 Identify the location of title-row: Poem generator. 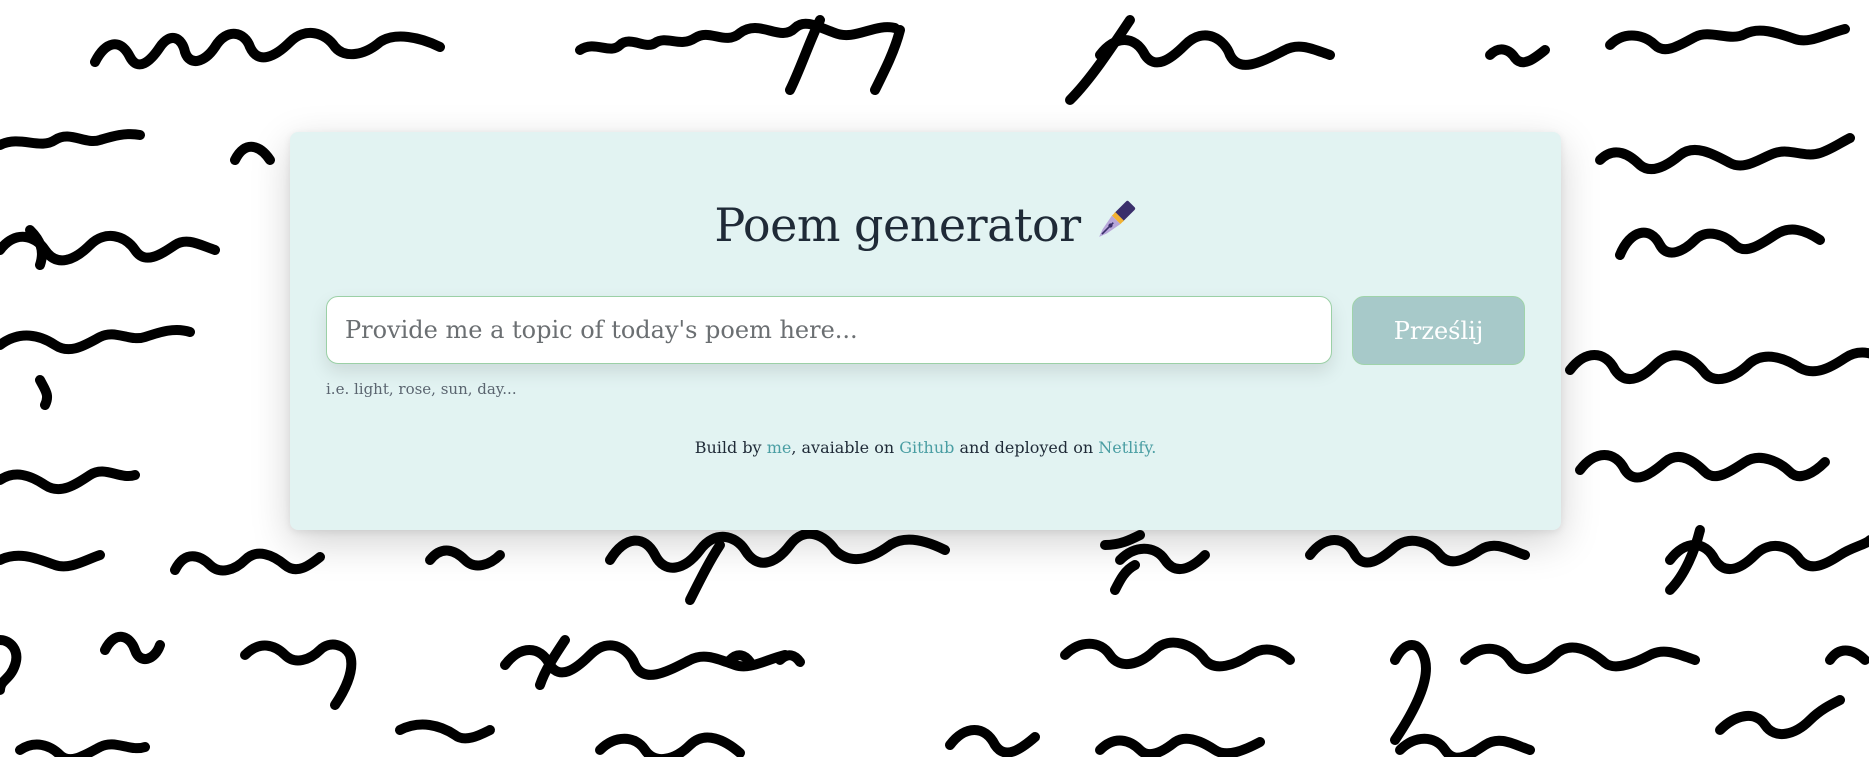
(925, 227).